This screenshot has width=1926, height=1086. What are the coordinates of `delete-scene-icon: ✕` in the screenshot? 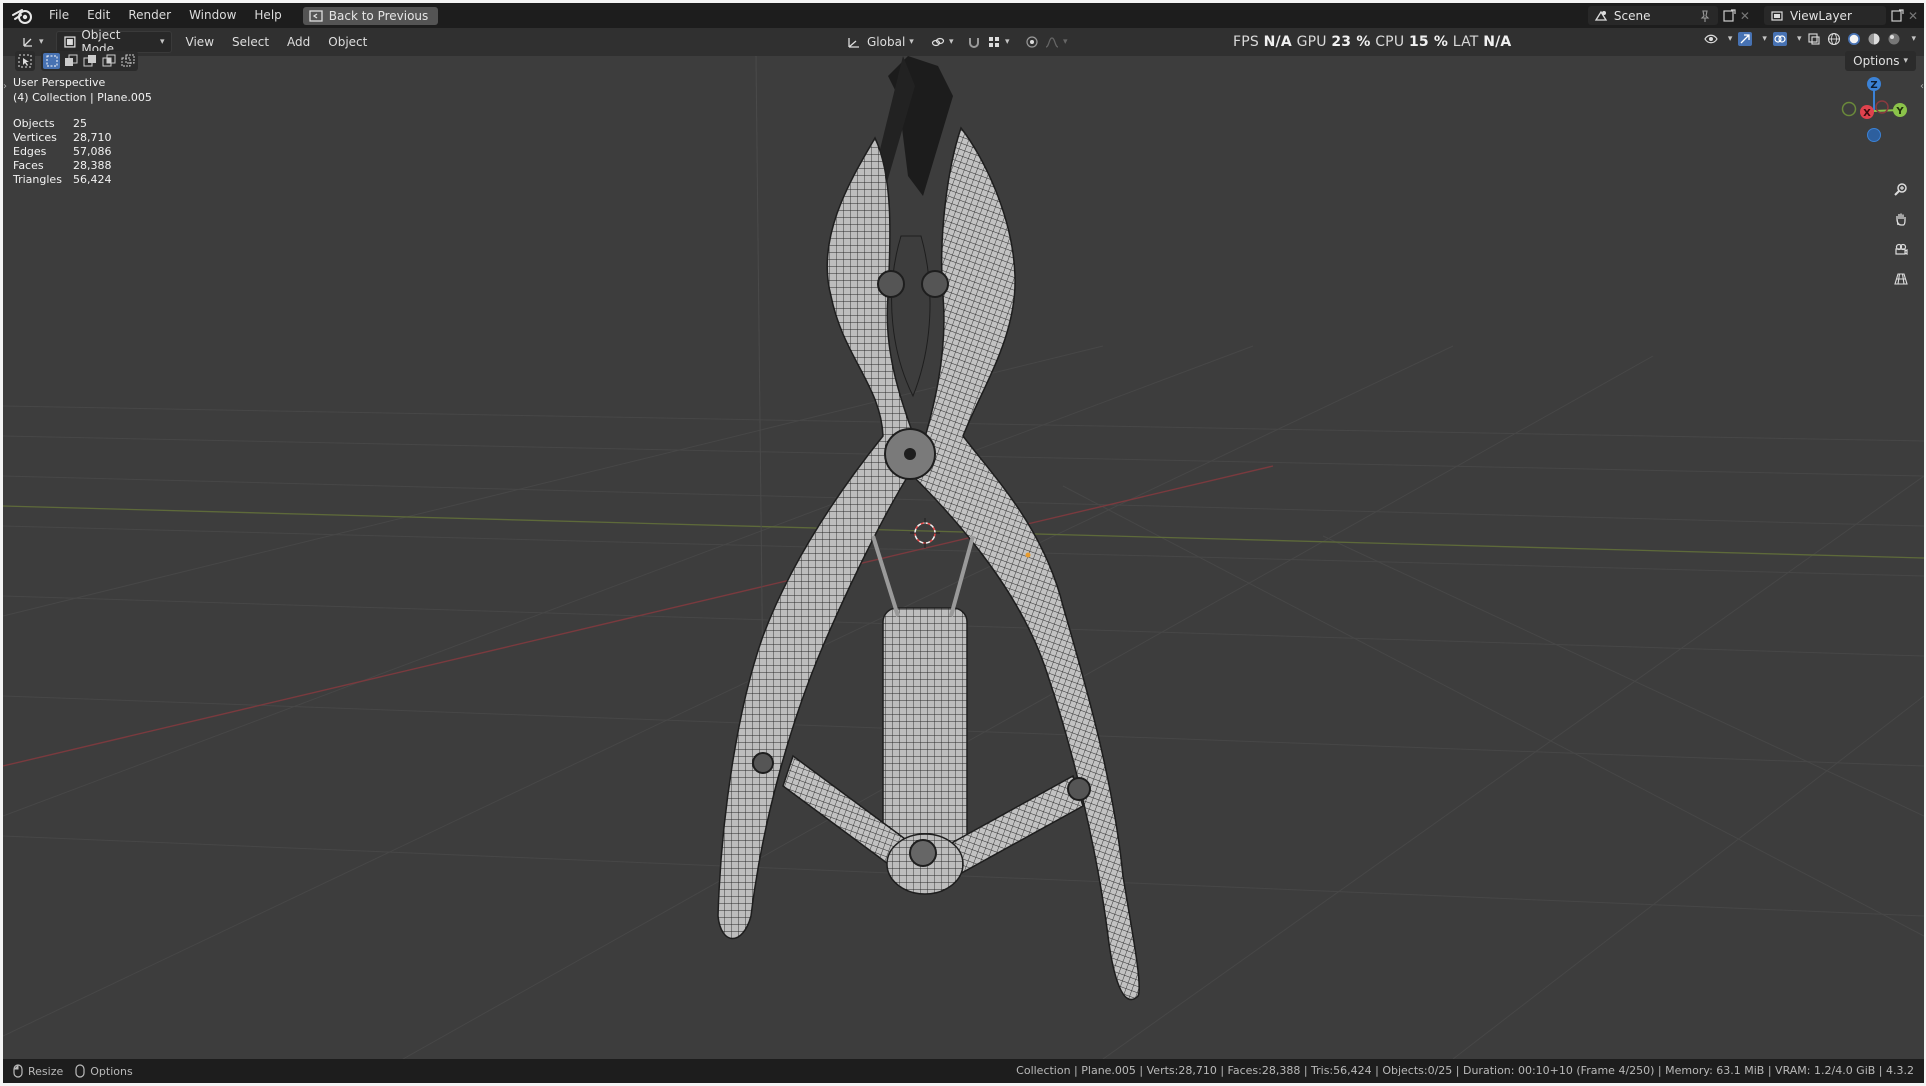 It's located at (1745, 16).